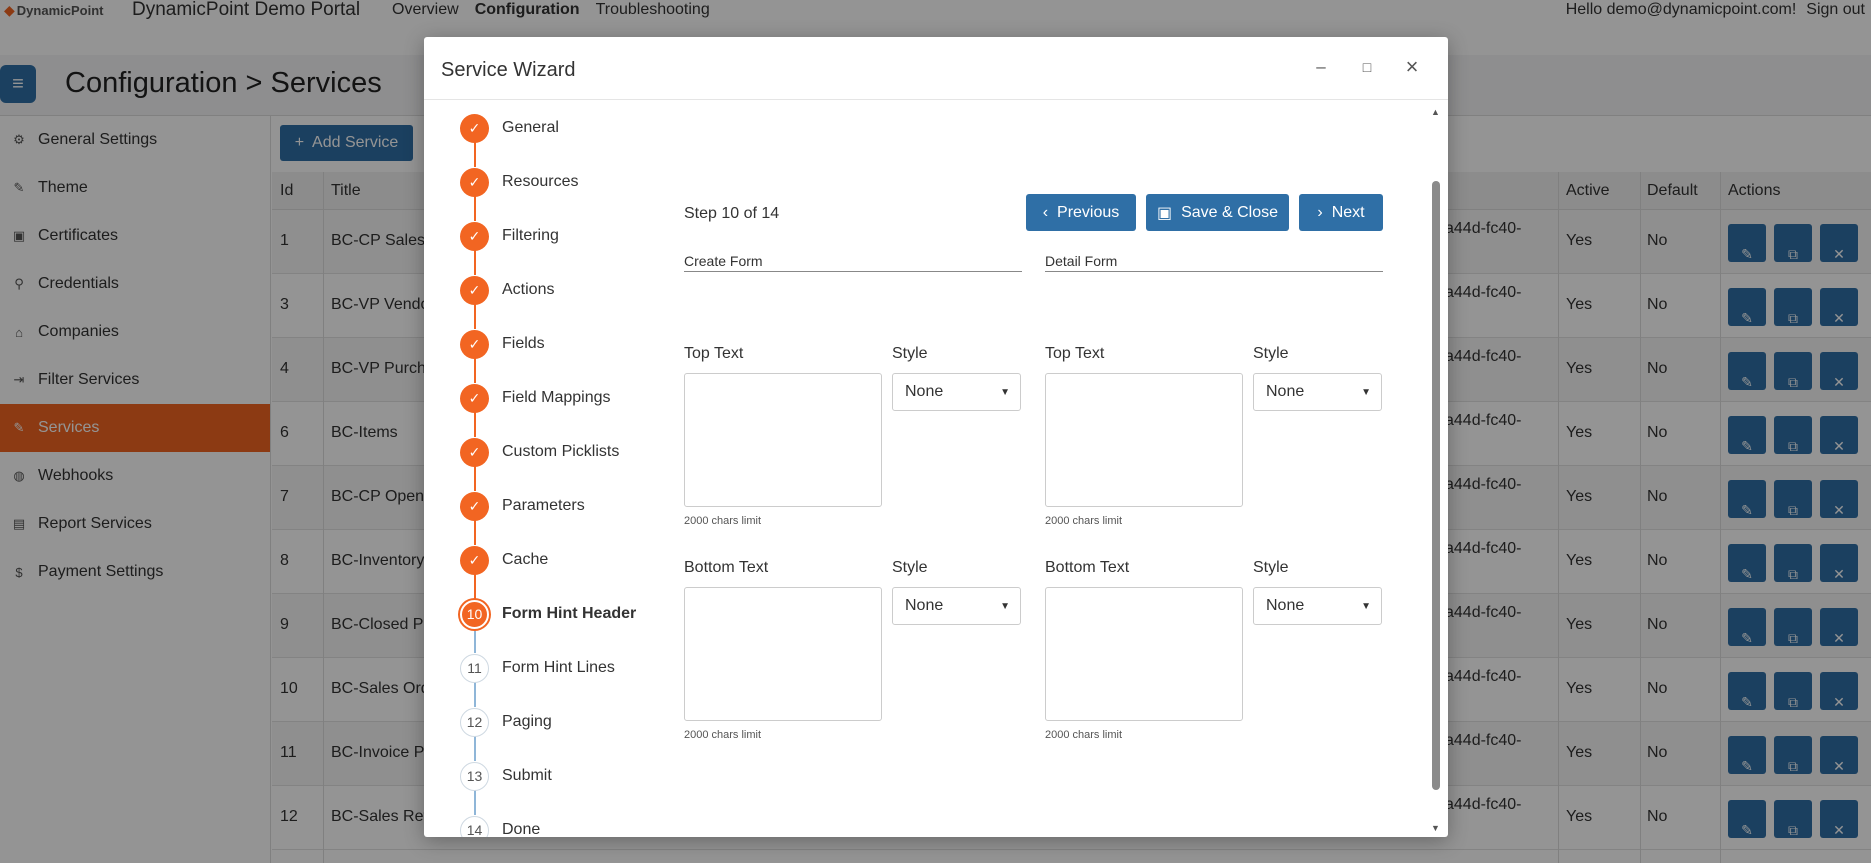 The height and width of the screenshot is (863, 1871). Describe the element at coordinates (539, 452) in the screenshot. I see `wizard-step-7: ✓ Custom Picklists` at that location.